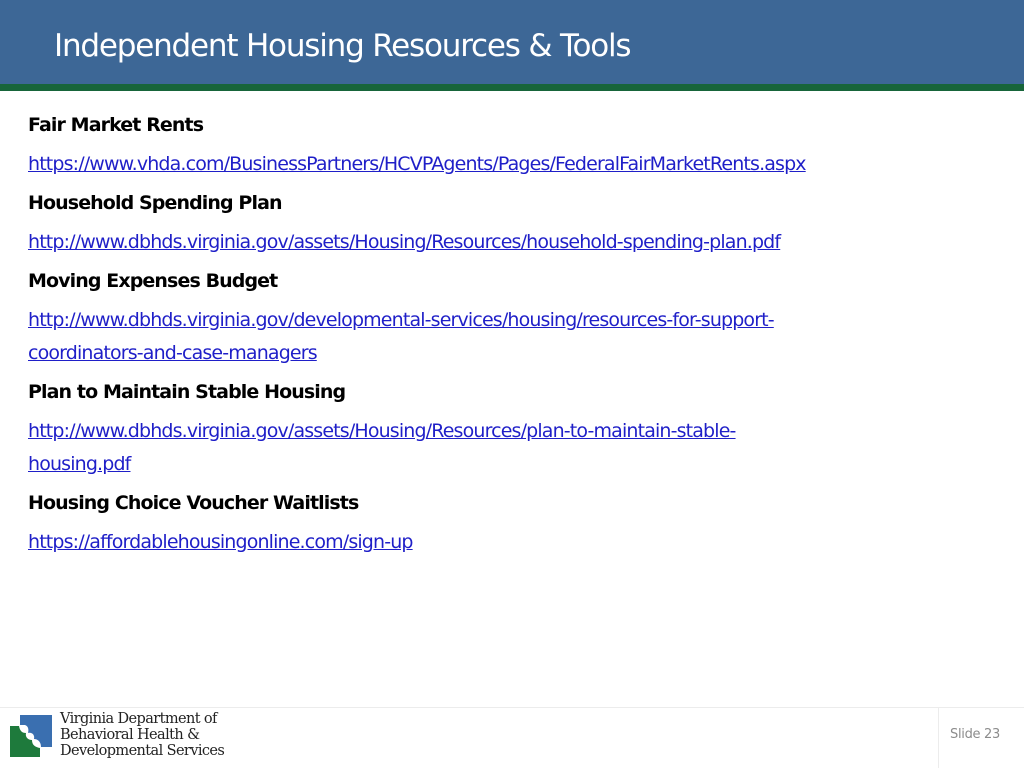 Image resolution: width=1024 pixels, height=768 pixels. What do you see at coordinates (975, 734) in the screenshot?
I see `slide-number: Slide 23` at bounding box center [975, 734].